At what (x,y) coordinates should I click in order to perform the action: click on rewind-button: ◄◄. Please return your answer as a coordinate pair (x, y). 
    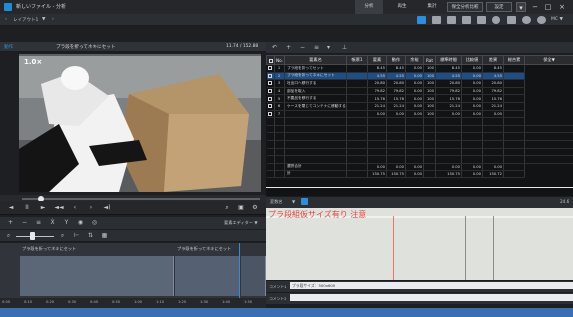
    Looking at the image, I should click on (59, 208).